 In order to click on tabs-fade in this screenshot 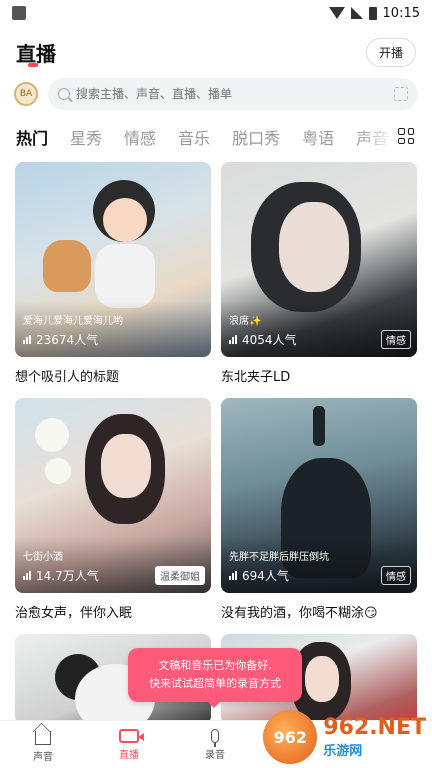, I will do `click(376, 137)`.